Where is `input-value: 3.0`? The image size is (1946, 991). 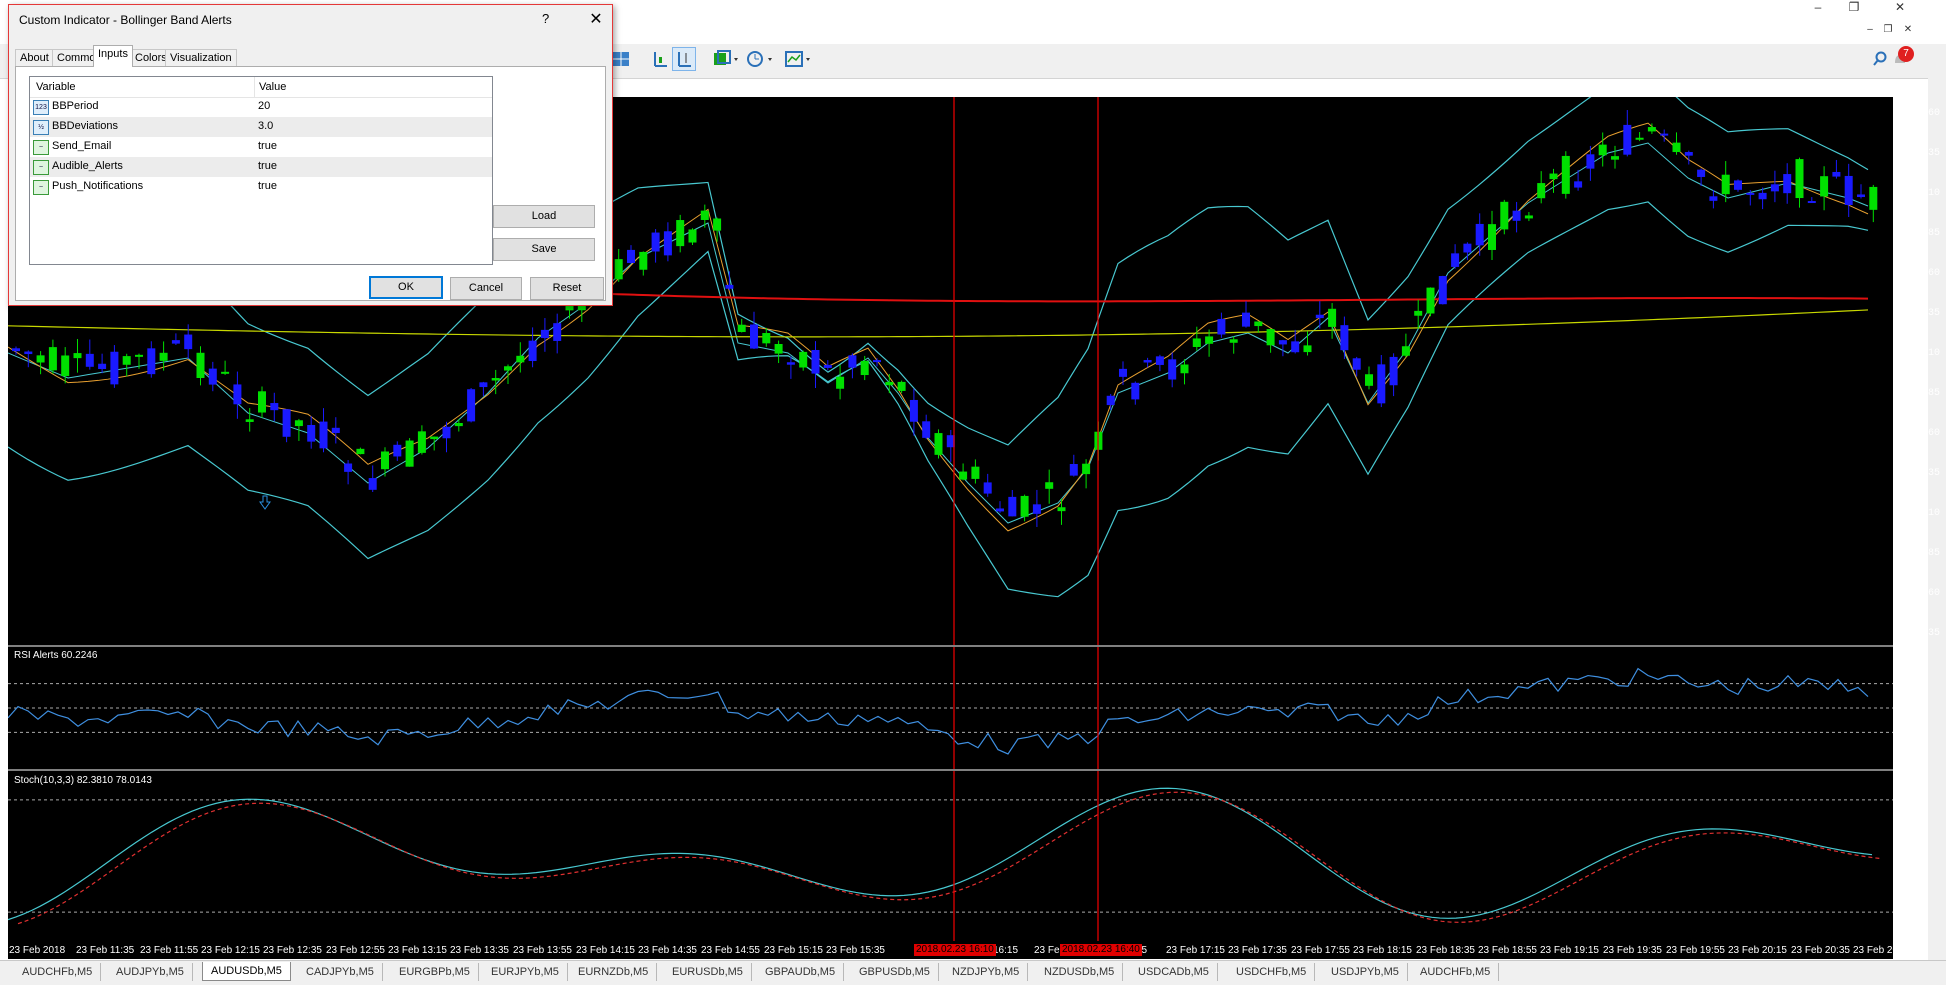
input-value: 3.0 is located at coordinates (265, 126).